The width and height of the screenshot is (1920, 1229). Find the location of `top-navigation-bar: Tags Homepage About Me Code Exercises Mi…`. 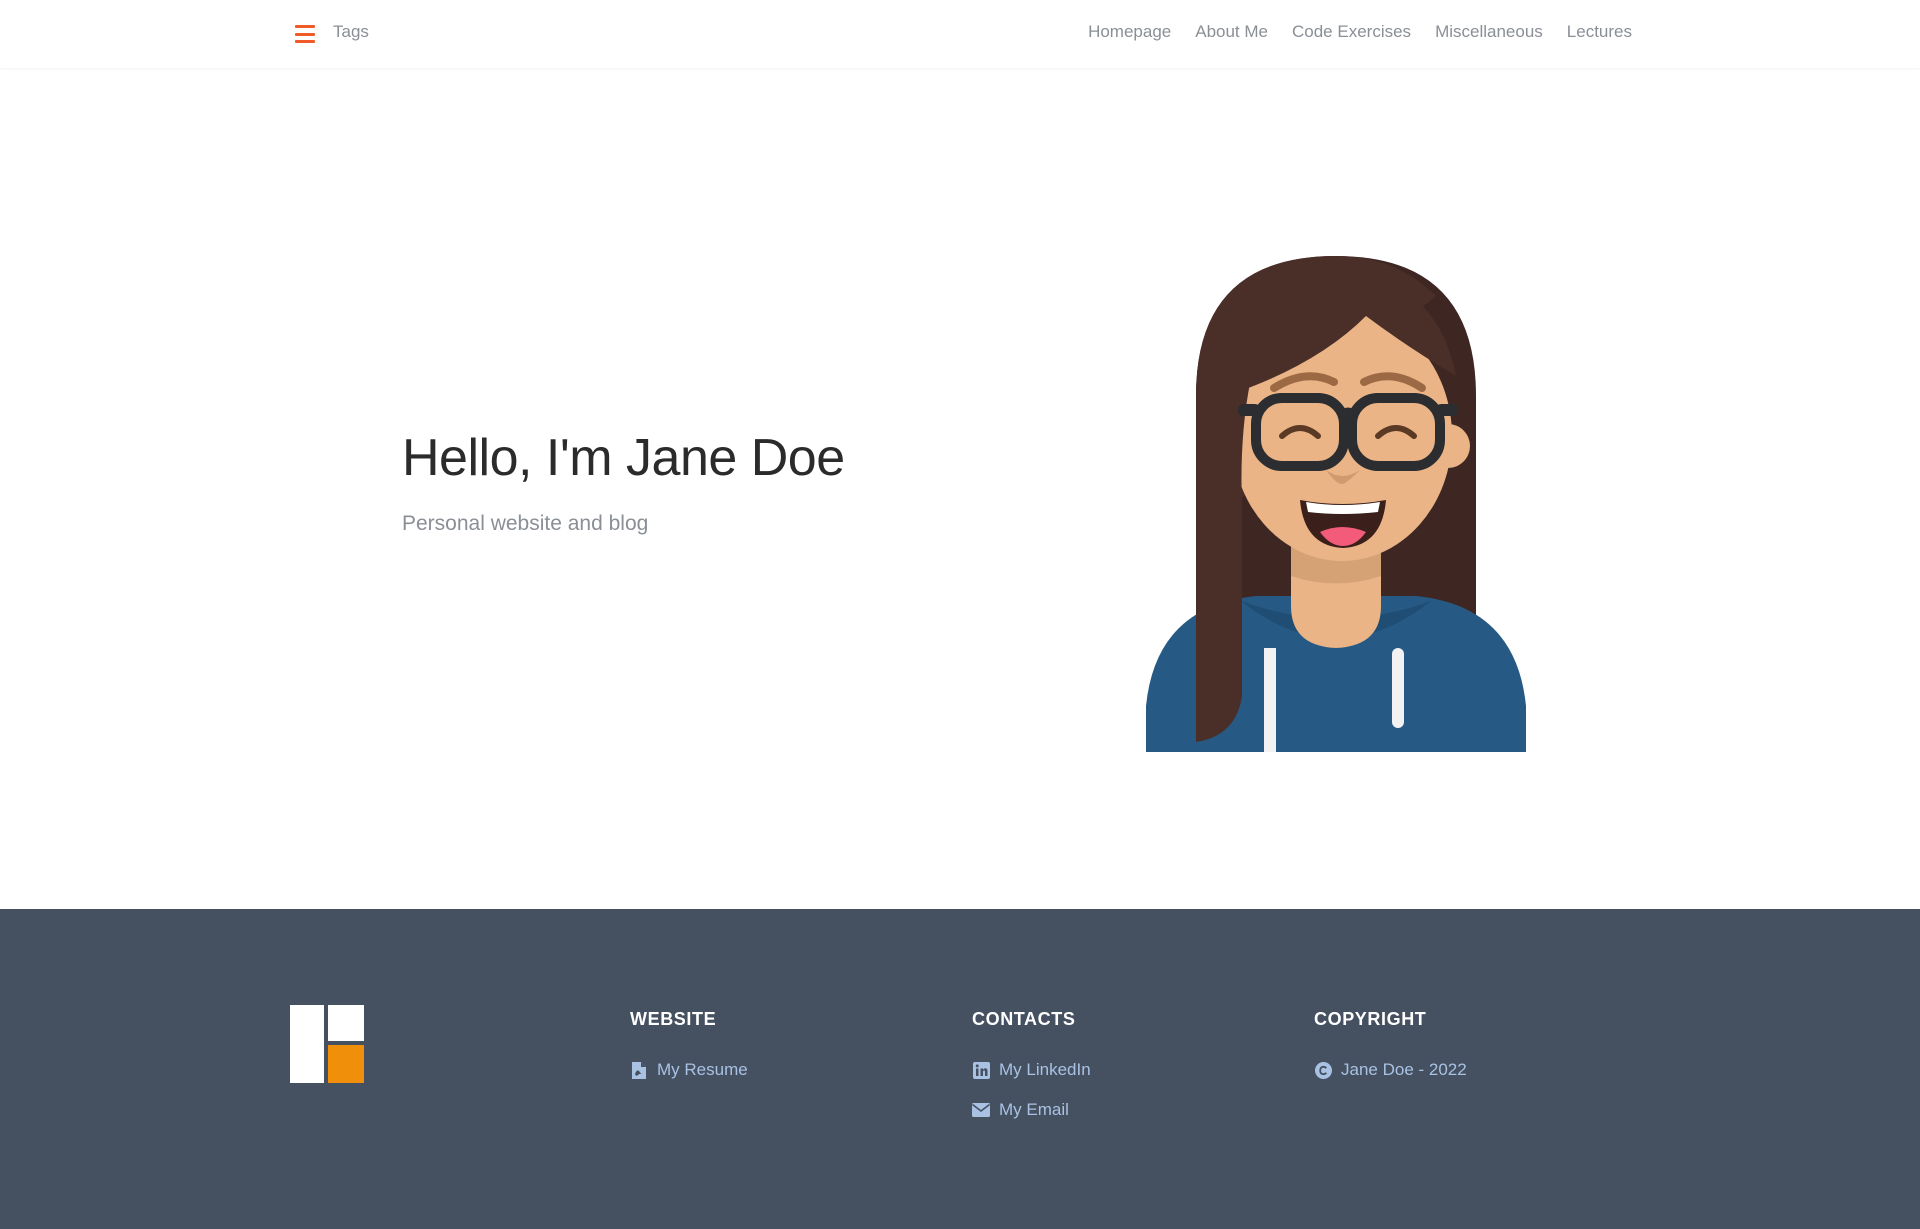

top-navigation-bar: Tags Homepage About Me Code Exercises Mi… is located at coordinates (960, 34).